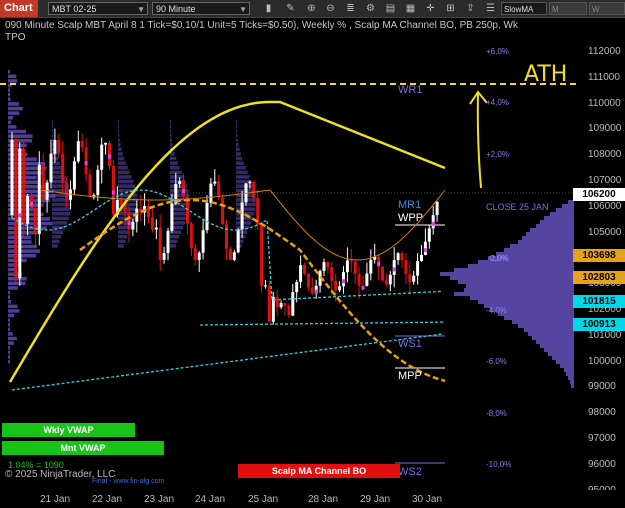 The image size is (625, 508). Describe the element at coordinates (176, 9) in the screenshot. I see `interval-value: 90 Minute` at that location.